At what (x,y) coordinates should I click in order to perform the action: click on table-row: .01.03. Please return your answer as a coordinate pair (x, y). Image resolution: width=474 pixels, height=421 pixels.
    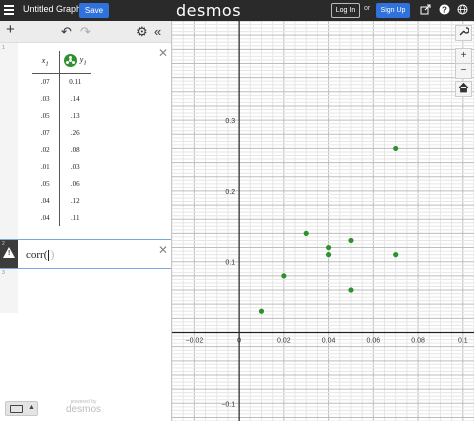
    Looking at the image, I should click on (61, 166).